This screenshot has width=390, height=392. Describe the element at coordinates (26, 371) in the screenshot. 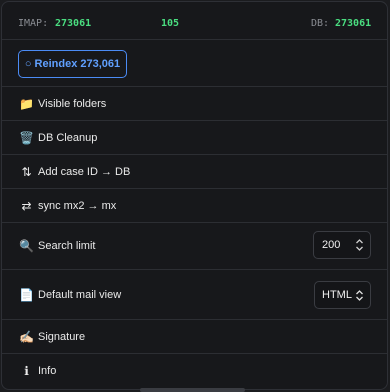

I see `info-icon: ℹ` at that location.